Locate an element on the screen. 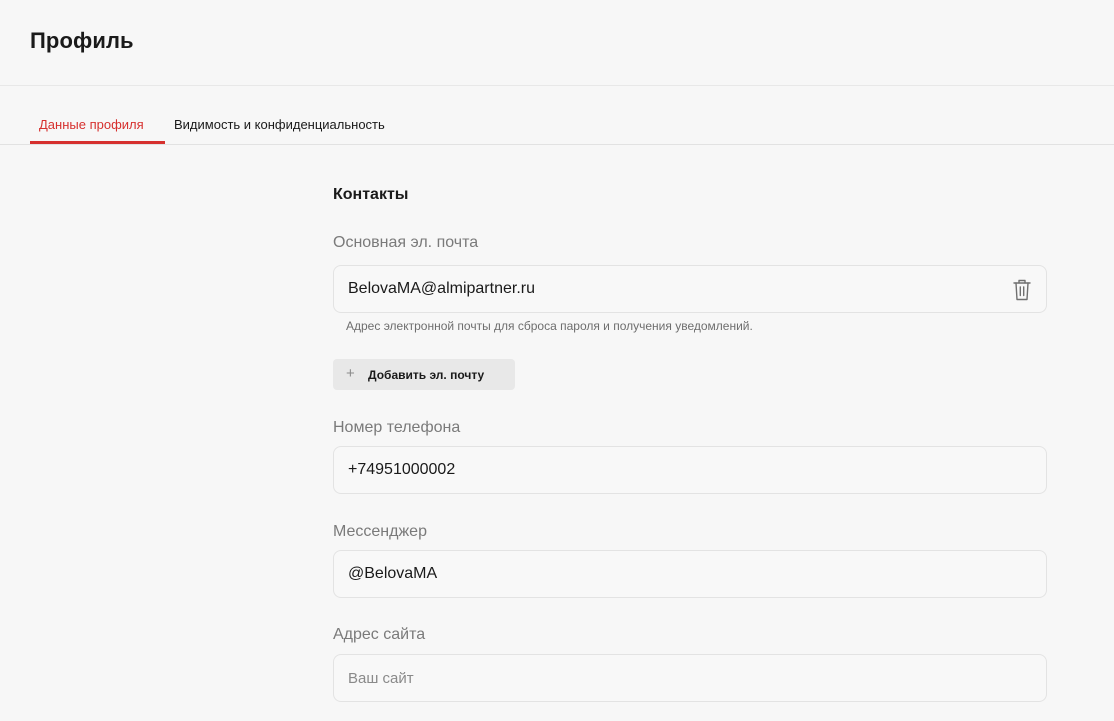 This screenshot has height=721, width=1114. plus-icon: + is located at coordinates (350, 373).